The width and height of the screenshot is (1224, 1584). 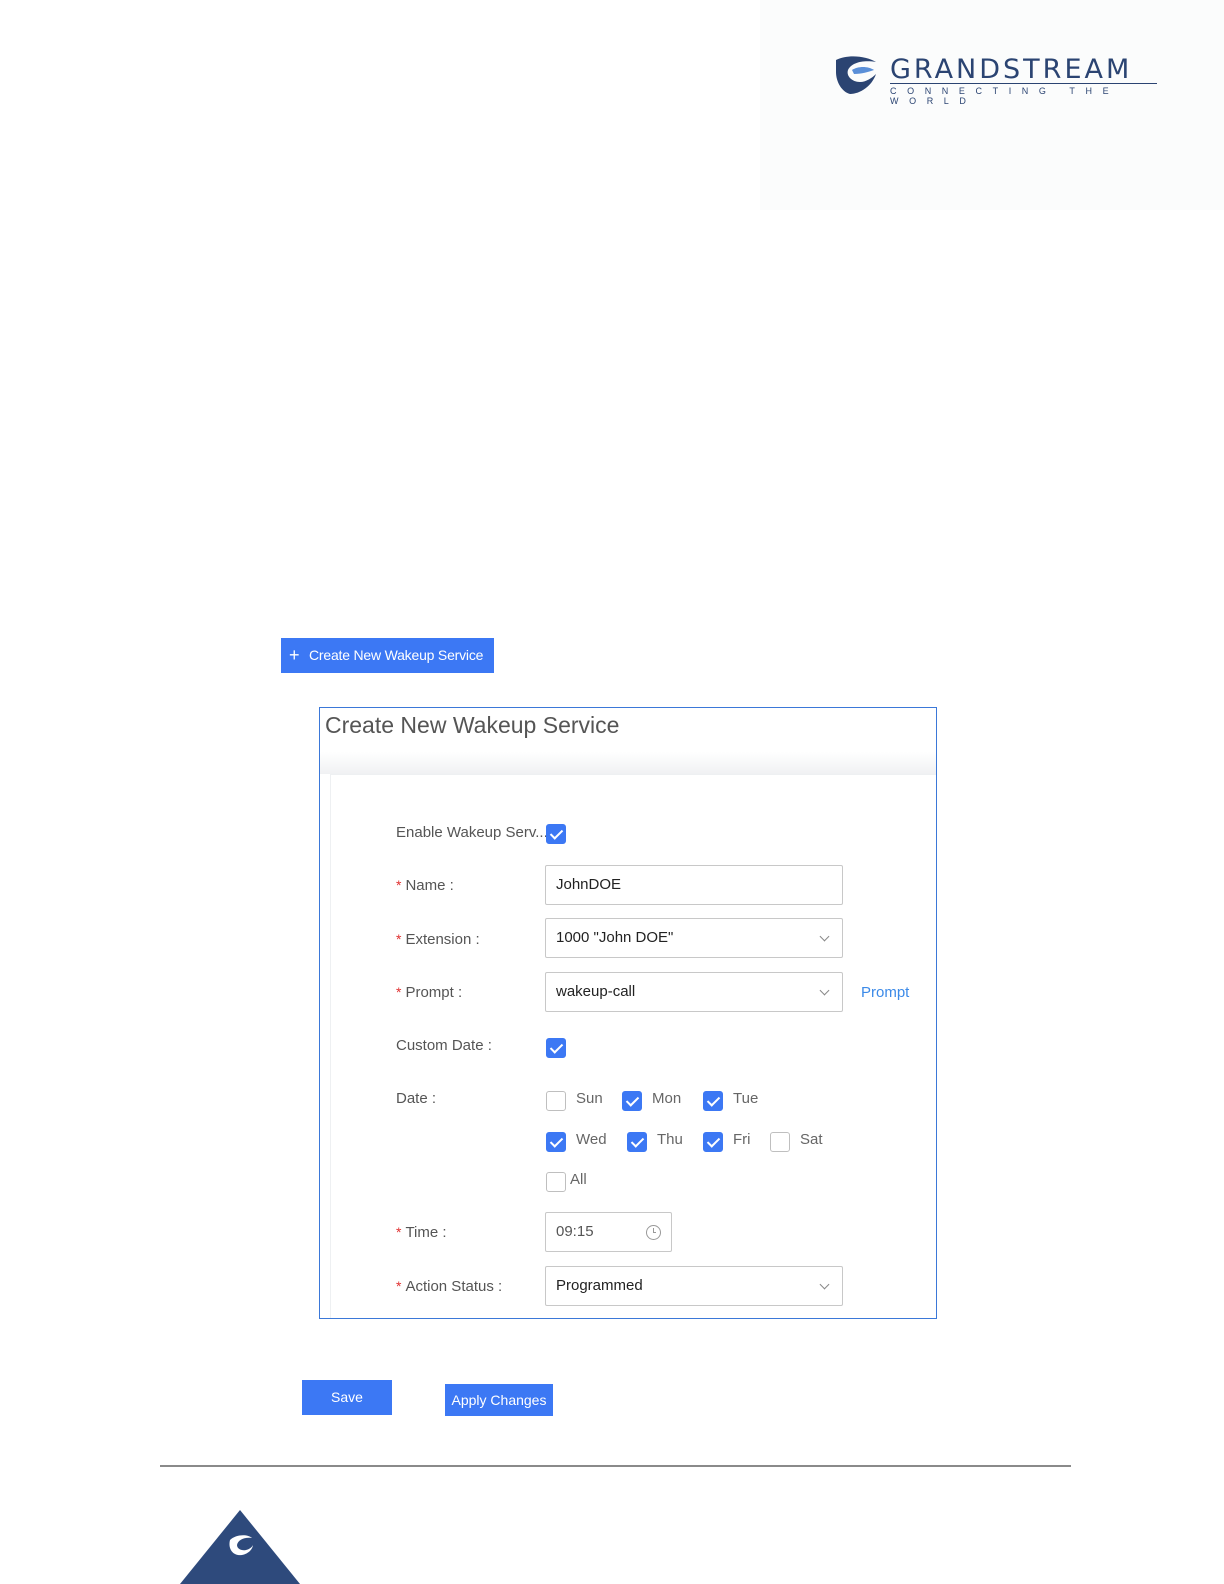 I want to click on custom-date-label: Custom Date :, so click(x=444, y=1045).